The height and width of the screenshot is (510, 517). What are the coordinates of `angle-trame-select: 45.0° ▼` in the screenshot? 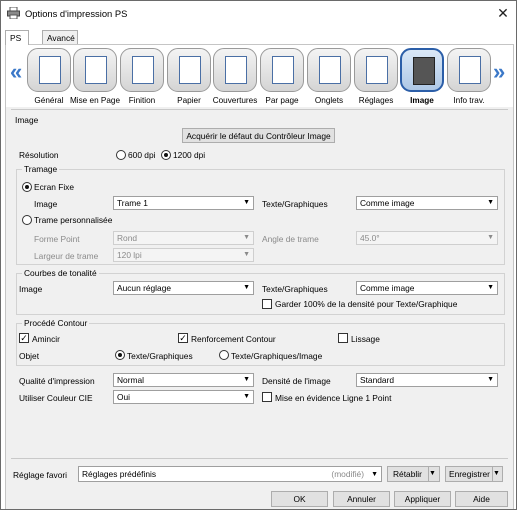 It's located at (427, 238).